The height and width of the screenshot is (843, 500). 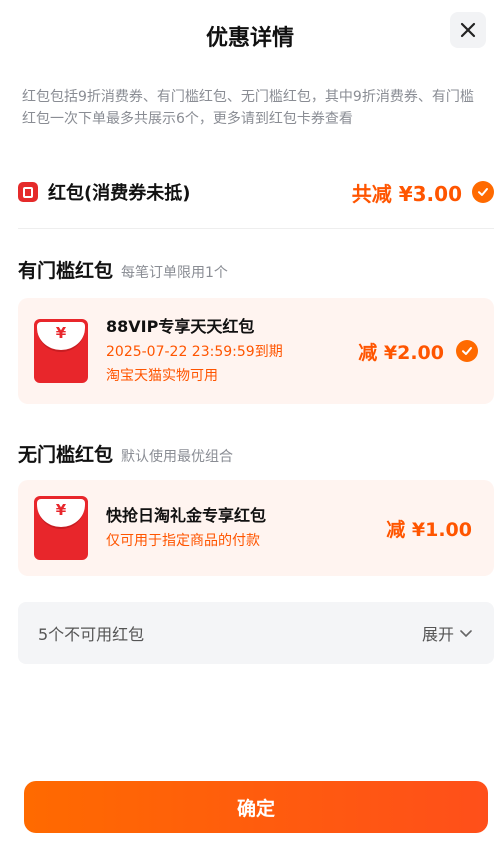 What do you see at coordinates (186, 515) in the screenshot?
I see `card-name: 快抢日淘礼金专享红包` at bounding box center [186, 515].